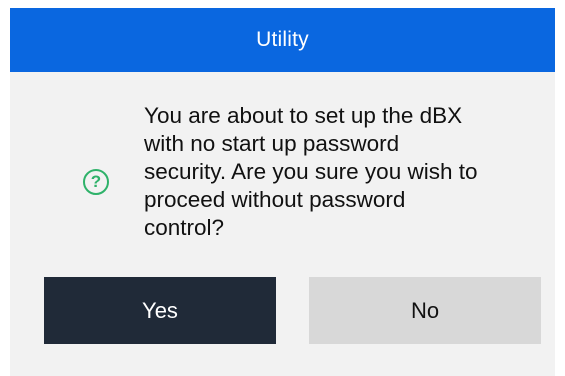  What do you see at coordinates (96, 182) in the screenshot?
I see `question-circle-icon: ?` at bounding box center [96, 182].